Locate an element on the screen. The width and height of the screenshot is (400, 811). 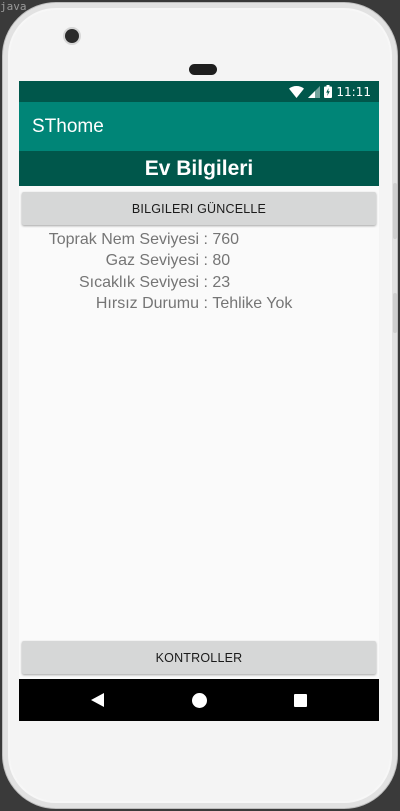
controls-button-label: KONTROLLER is located at coordinates (199, 657).